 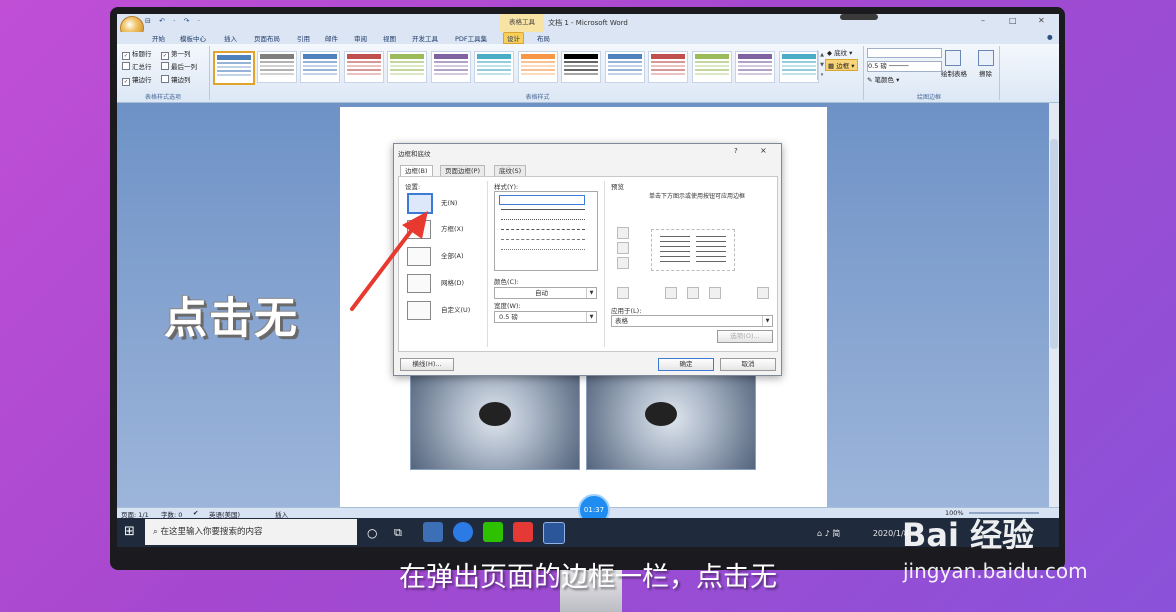 What do you see at coordinates (836, 533) in the screenshot?
I see `ime-indicator: 简` at bounding box center [836, 533].